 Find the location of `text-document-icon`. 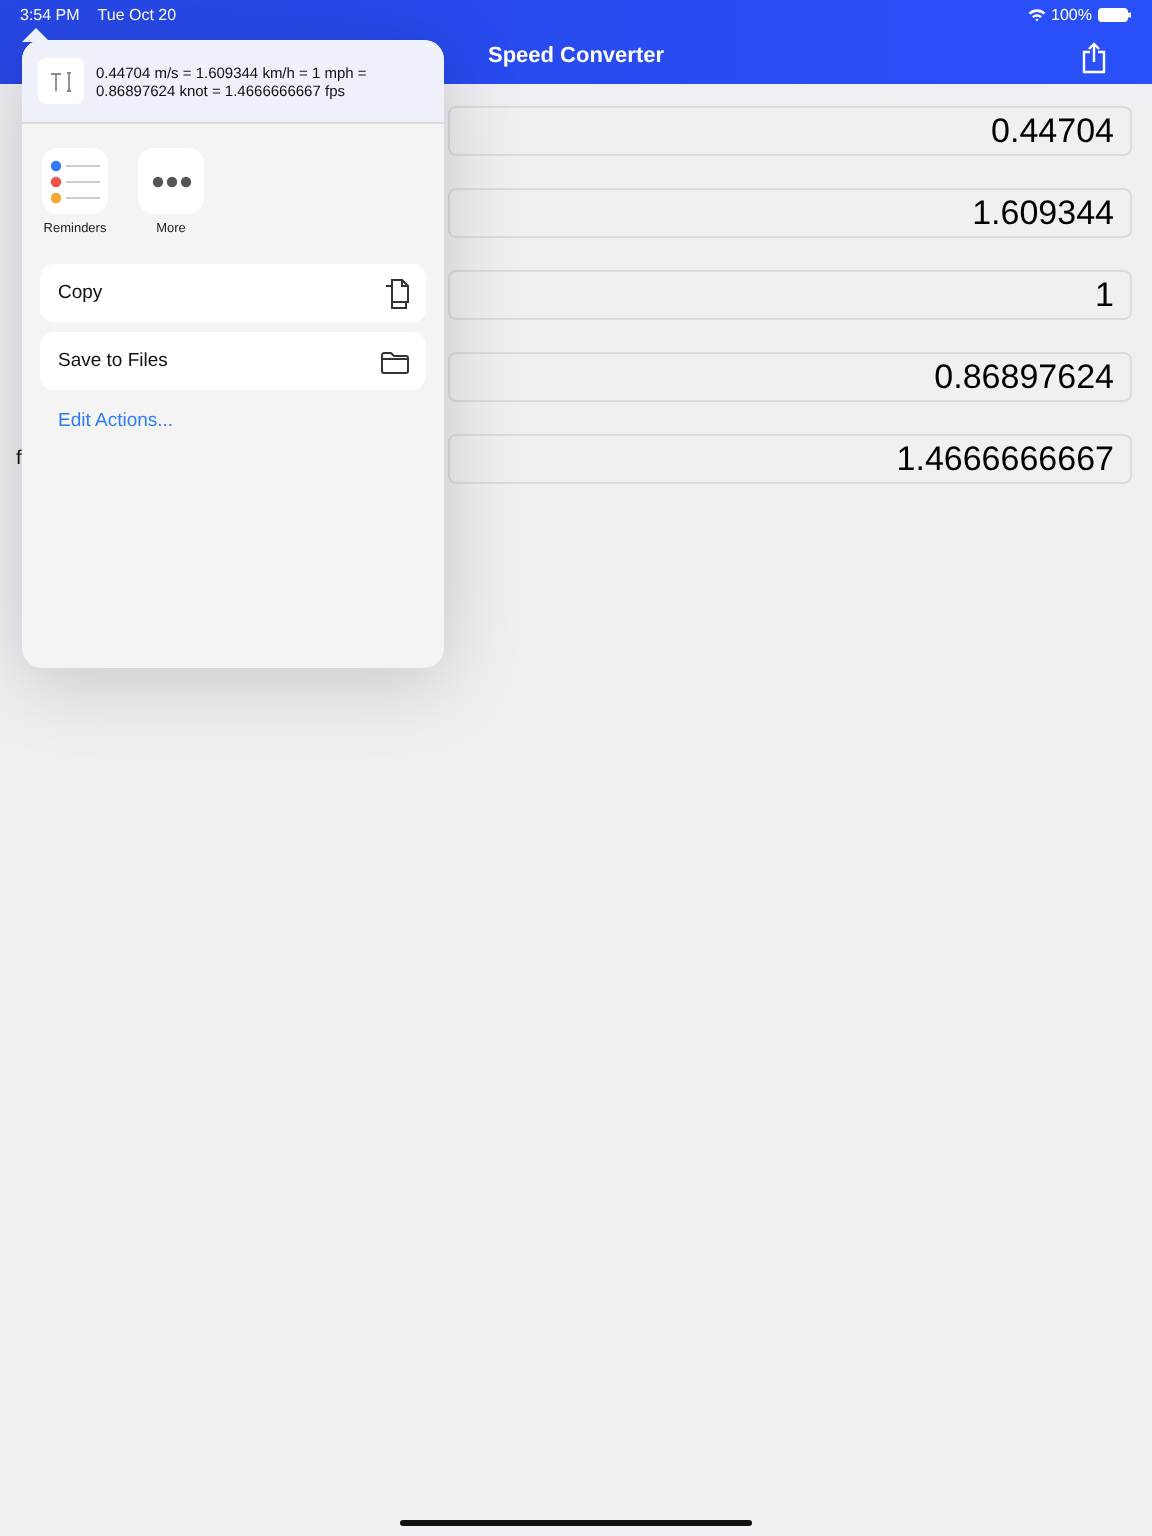

text-document-icon is located at coordinates (61, 81).